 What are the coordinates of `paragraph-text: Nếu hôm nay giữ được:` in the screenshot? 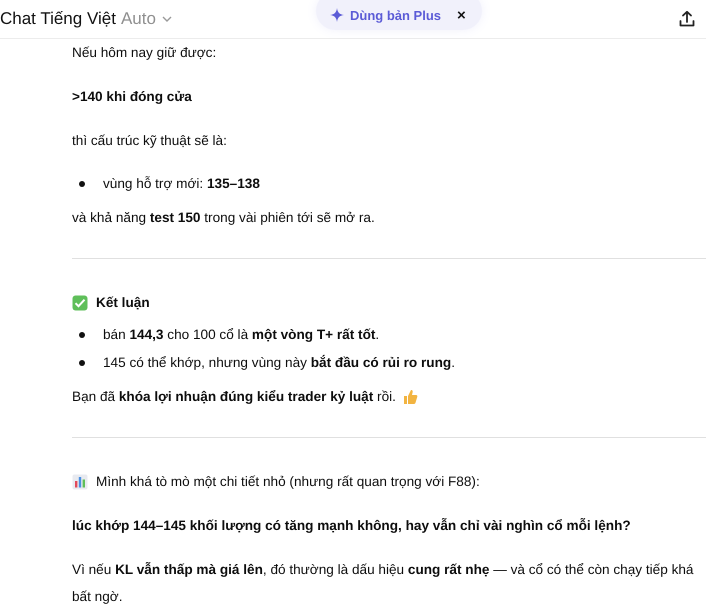 It's located at (144, 53).